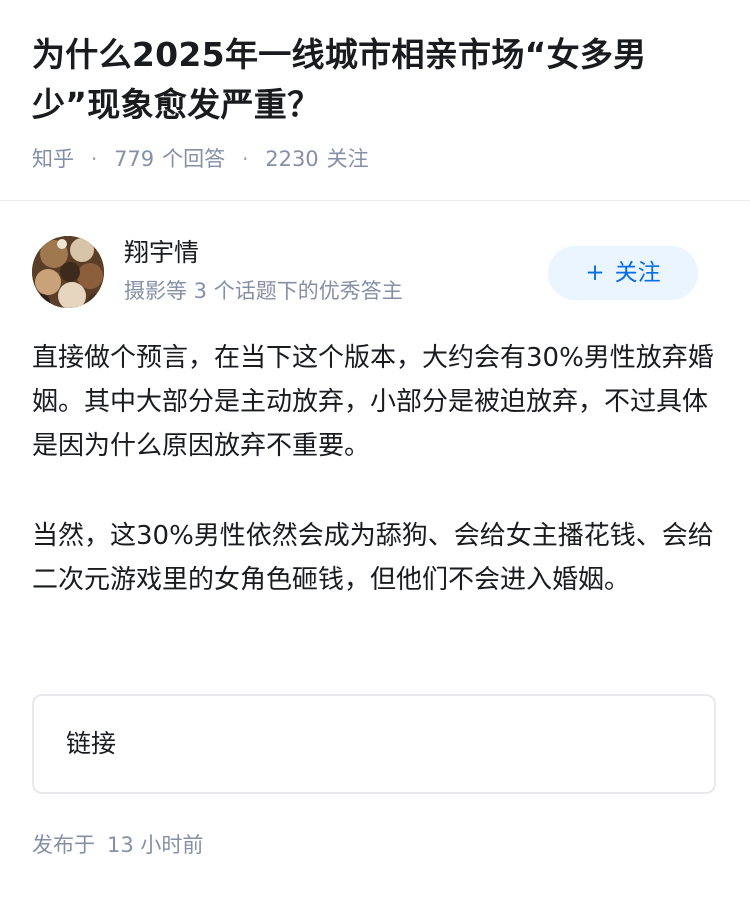 The height and width of the screenshot is (900, 750). Describe the element at coordinates (375, 80) in the screenshot. I see `question-title: 为什么2025年一线城市相亲市场“女多男少”现象愈发严重？` at that location.